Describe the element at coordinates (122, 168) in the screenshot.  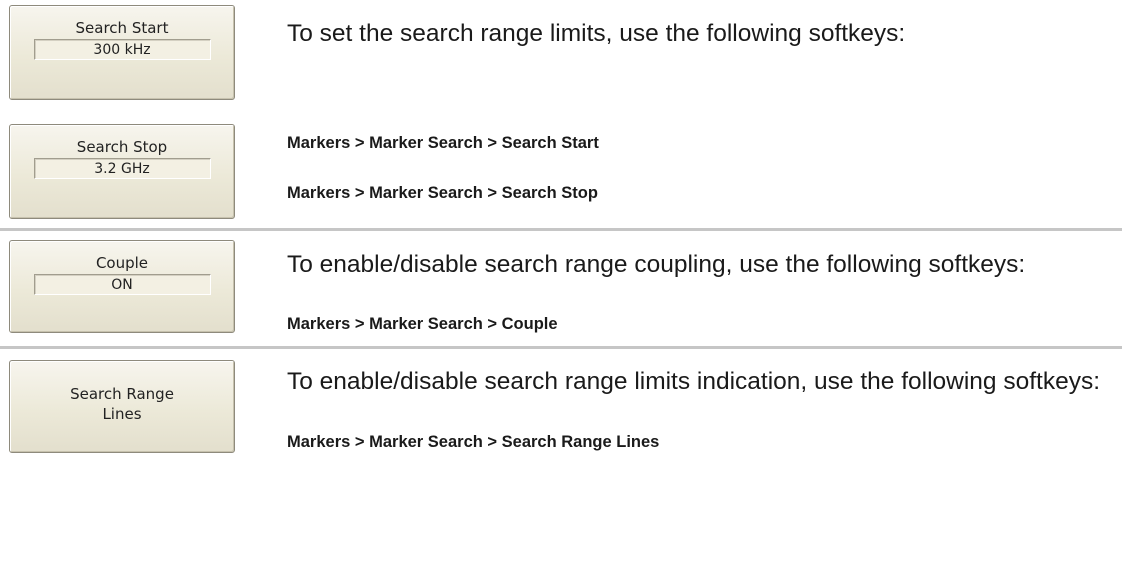
I see `search-stop-value: 3.2 GHz` at that location.